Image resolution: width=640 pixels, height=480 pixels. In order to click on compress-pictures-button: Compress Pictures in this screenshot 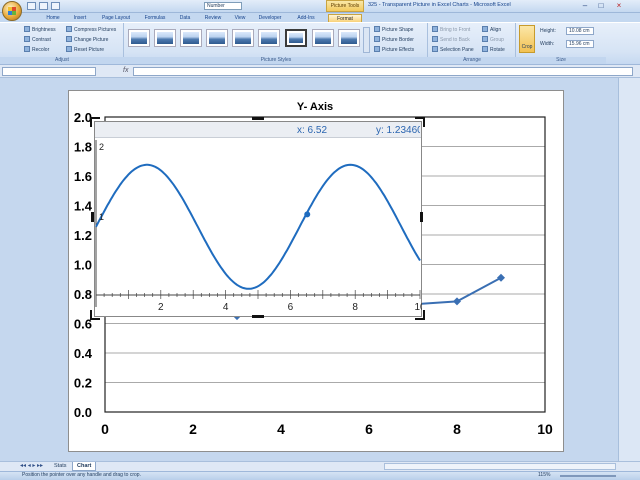, I will do `click(91, 30)`.